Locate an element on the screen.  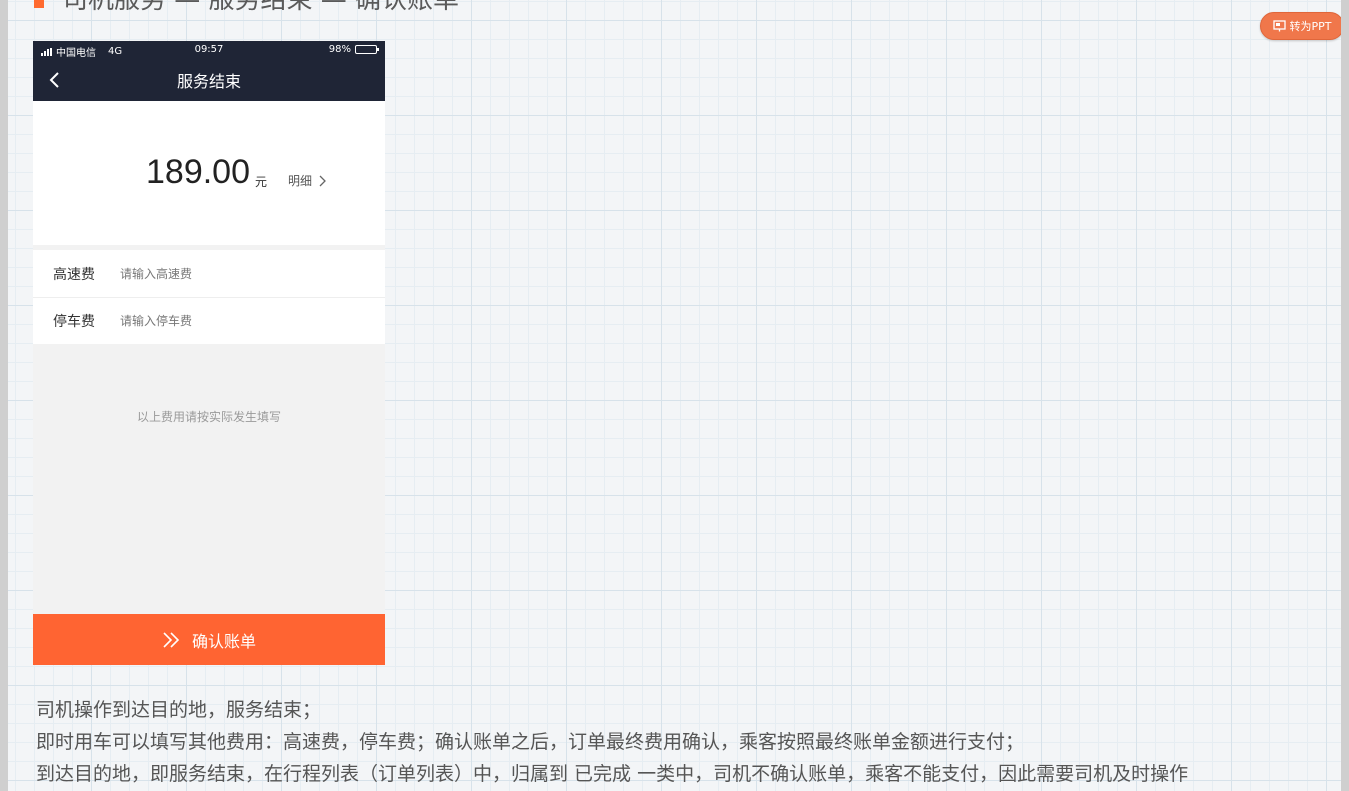
detail-link: 明细 is located at coordinates (307, 180).